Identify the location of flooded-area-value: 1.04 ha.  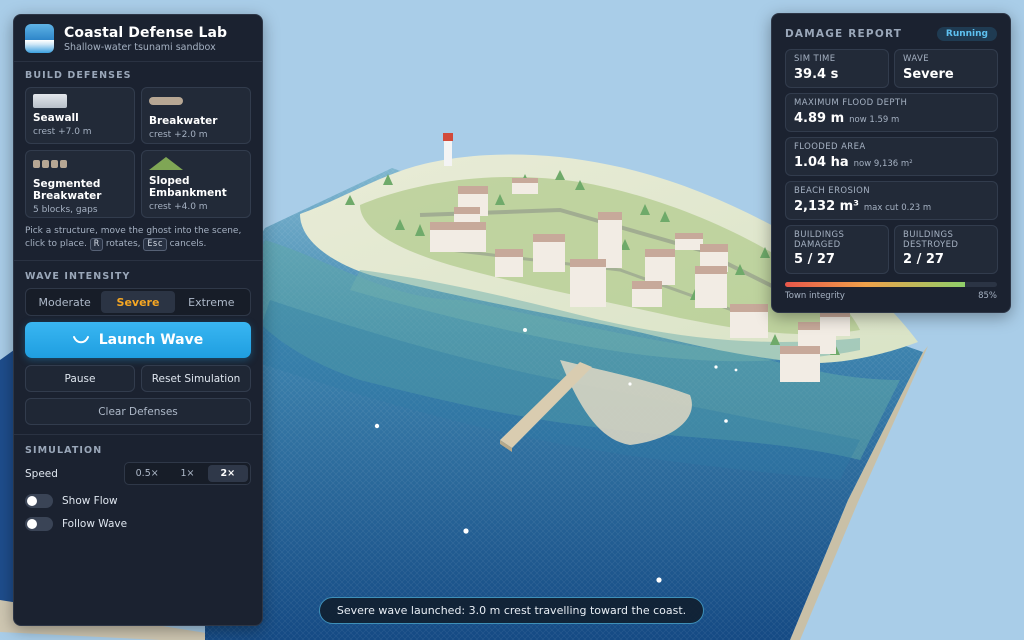
(821, 162).